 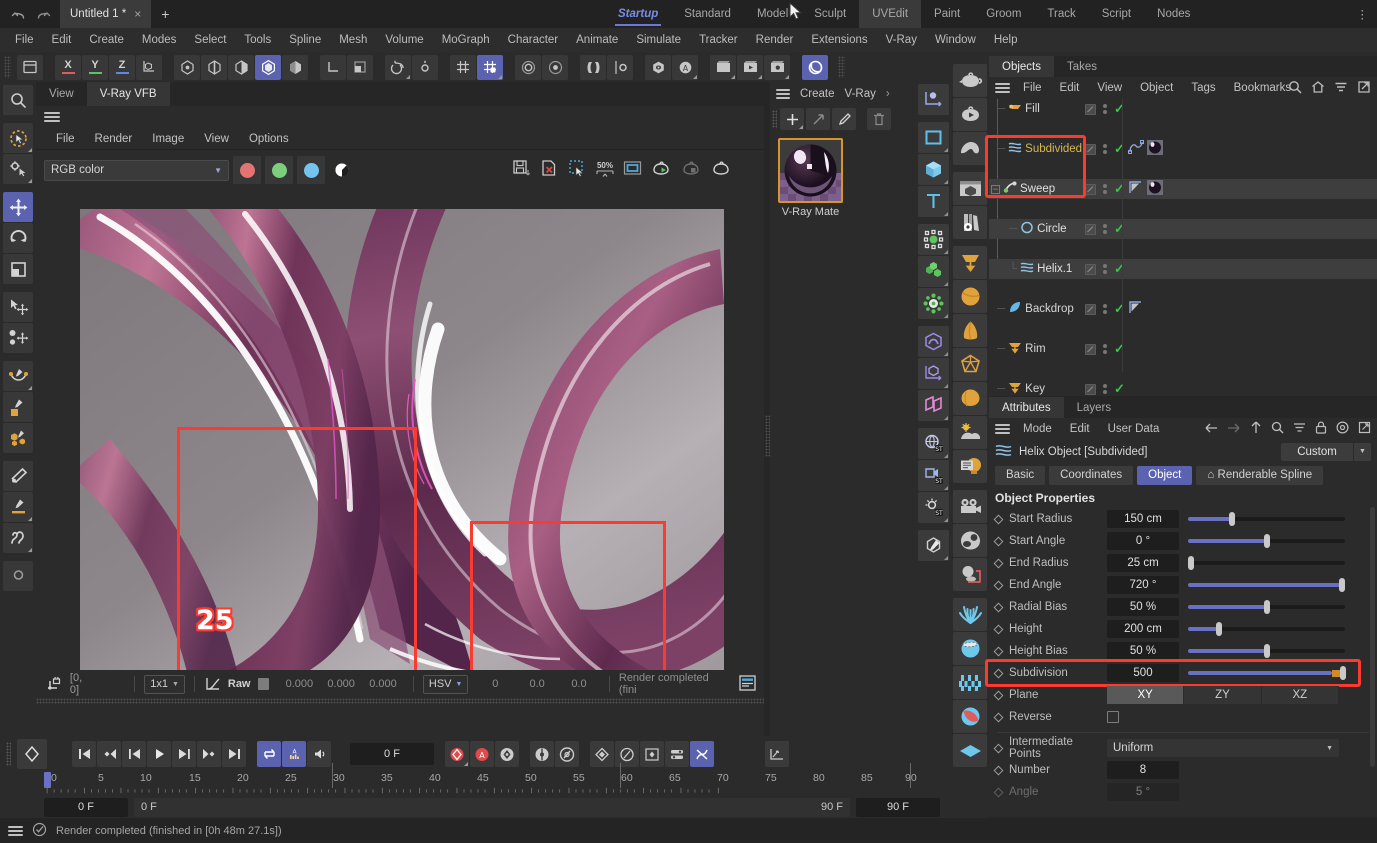 I want to click on attribute-hamburger-icon, so click(x=1002, y=429).